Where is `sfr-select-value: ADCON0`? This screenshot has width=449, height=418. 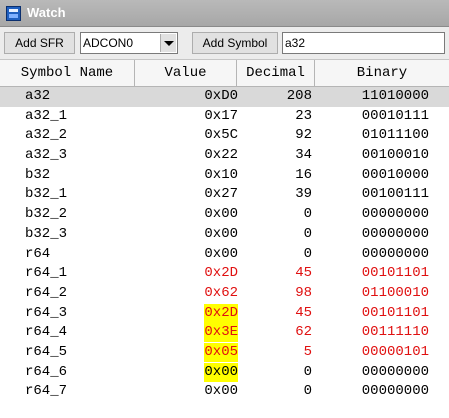 sfr-select-value: ADCON0 is located at coordinates (108, 43).